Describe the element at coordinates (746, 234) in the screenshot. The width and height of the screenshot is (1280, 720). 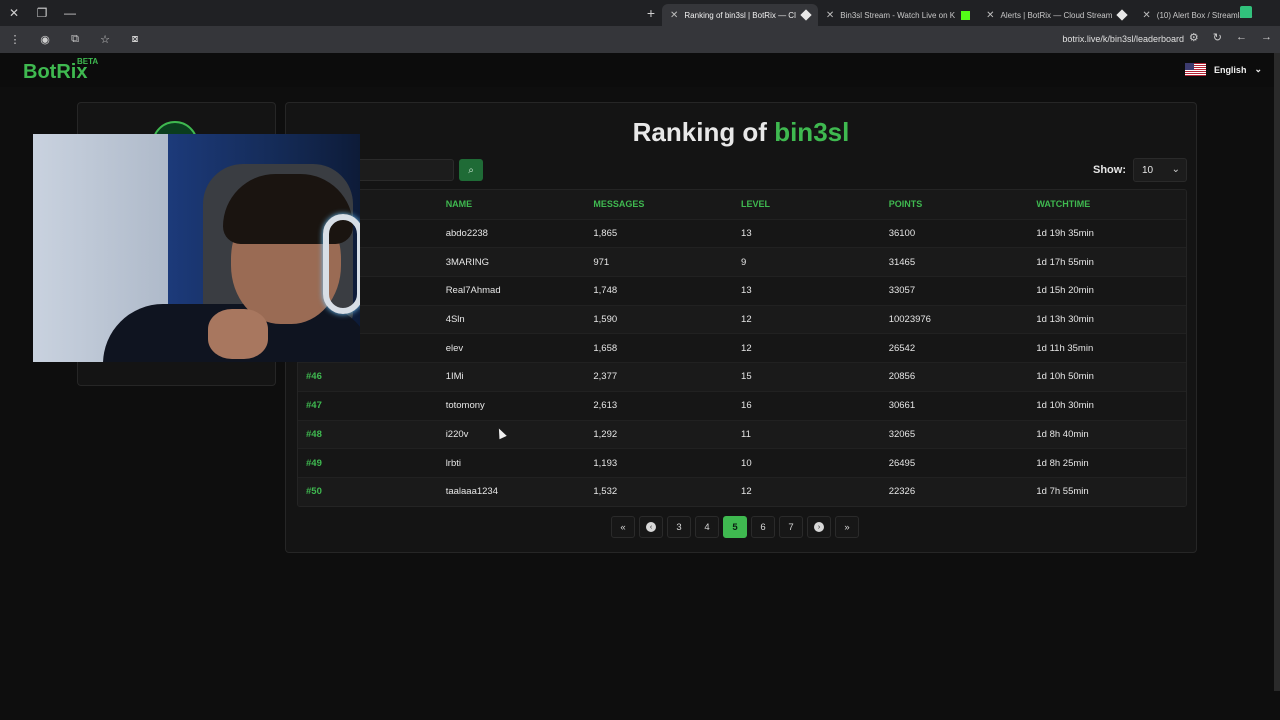
I see `level-cell: 13` at that location.